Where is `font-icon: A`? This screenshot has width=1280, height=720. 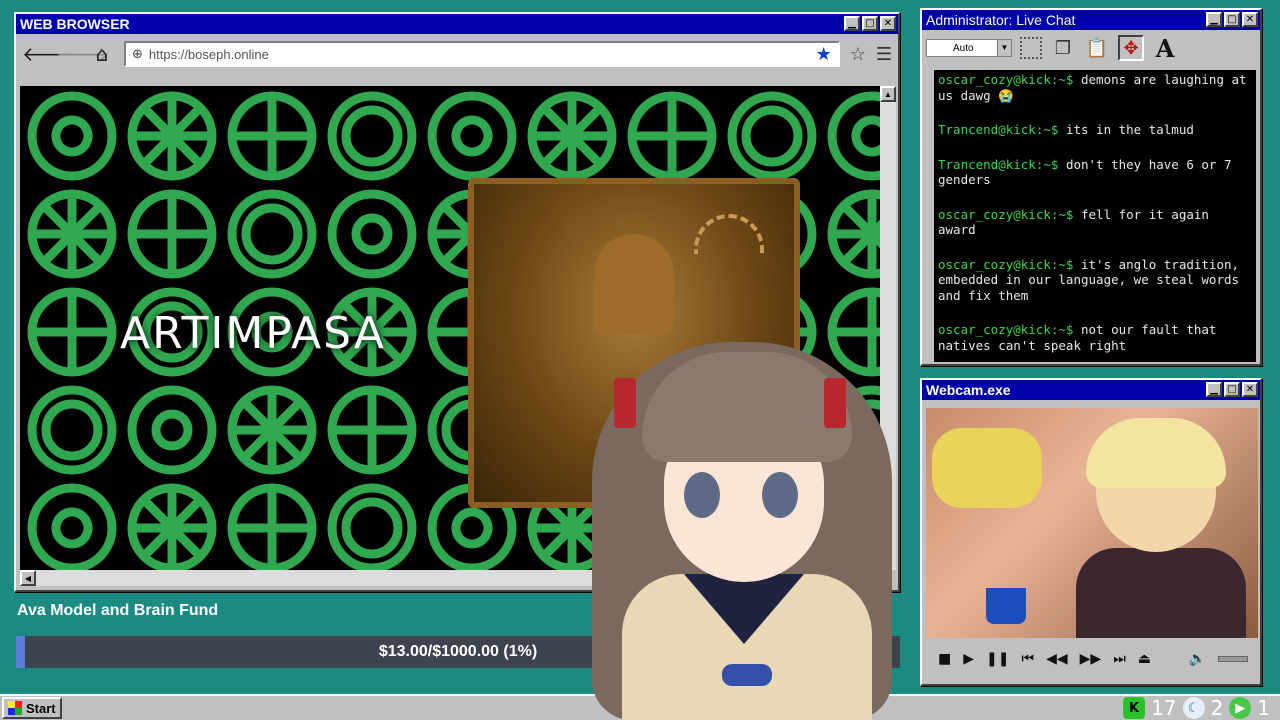 font-icon: A is located at coordinates (1165, 48).